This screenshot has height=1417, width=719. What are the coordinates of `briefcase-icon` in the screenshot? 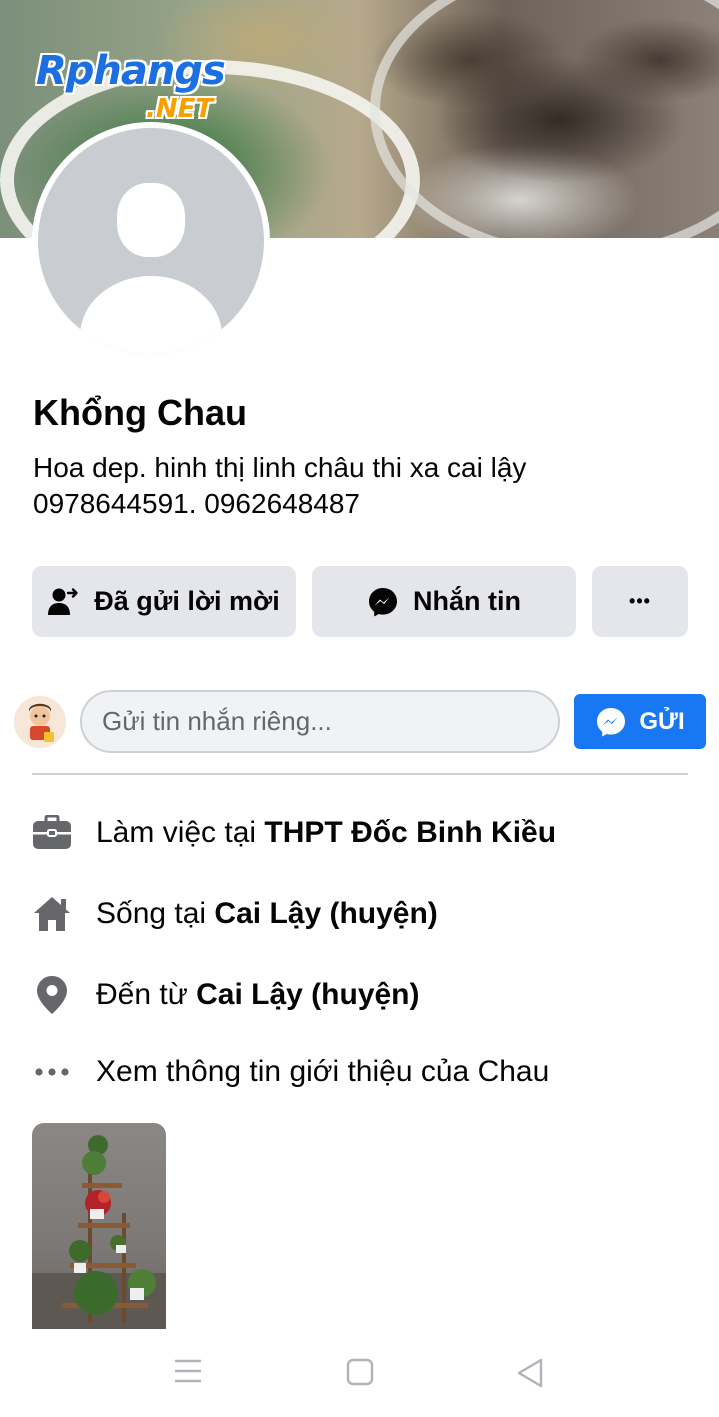 It's located at (52, 833).